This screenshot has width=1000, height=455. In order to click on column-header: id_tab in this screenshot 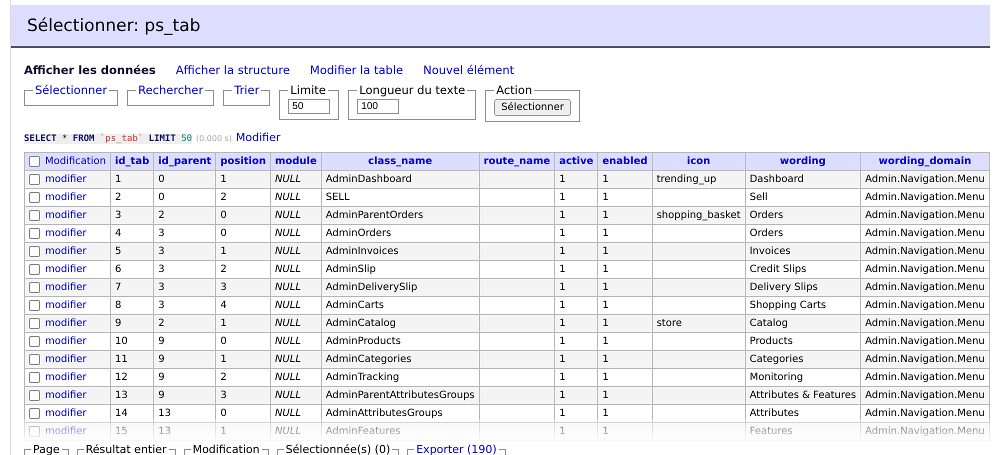, I will do `click(132, 161)`.